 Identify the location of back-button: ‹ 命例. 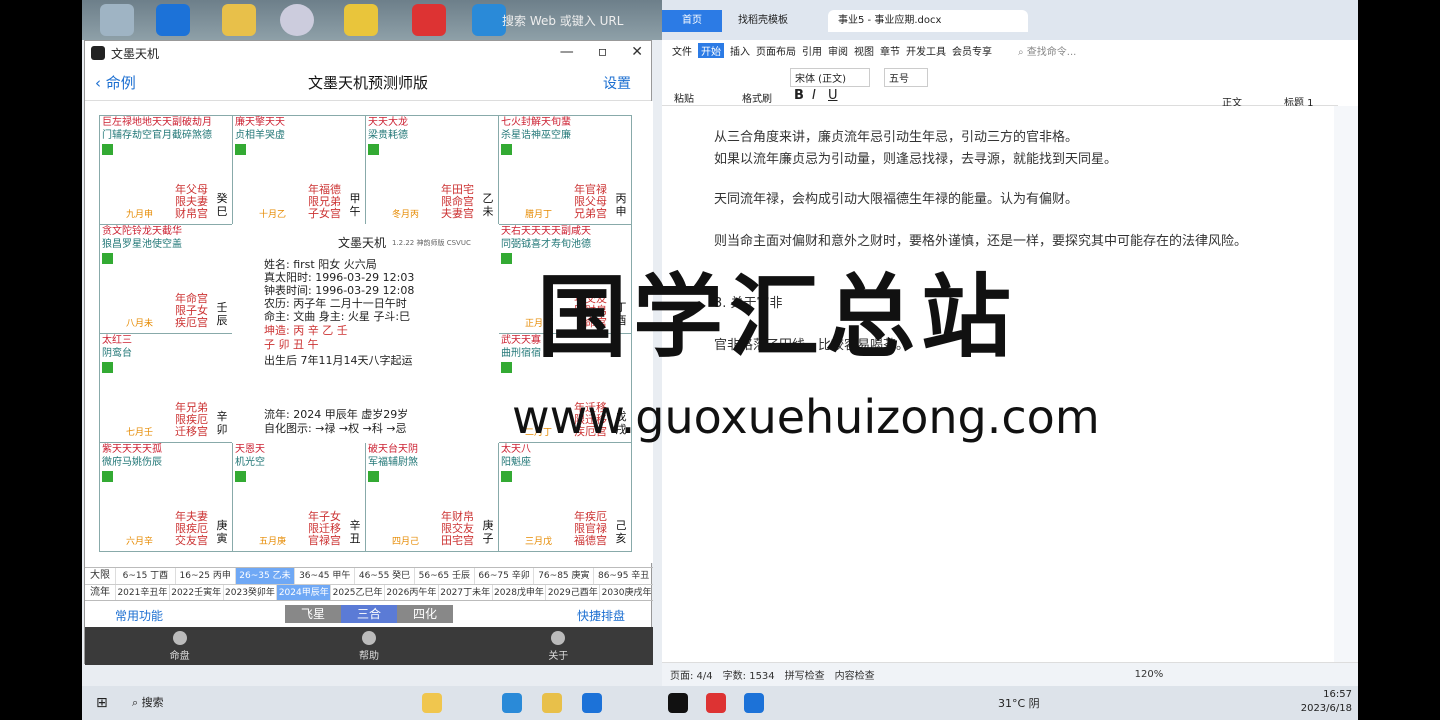
(155, 82).